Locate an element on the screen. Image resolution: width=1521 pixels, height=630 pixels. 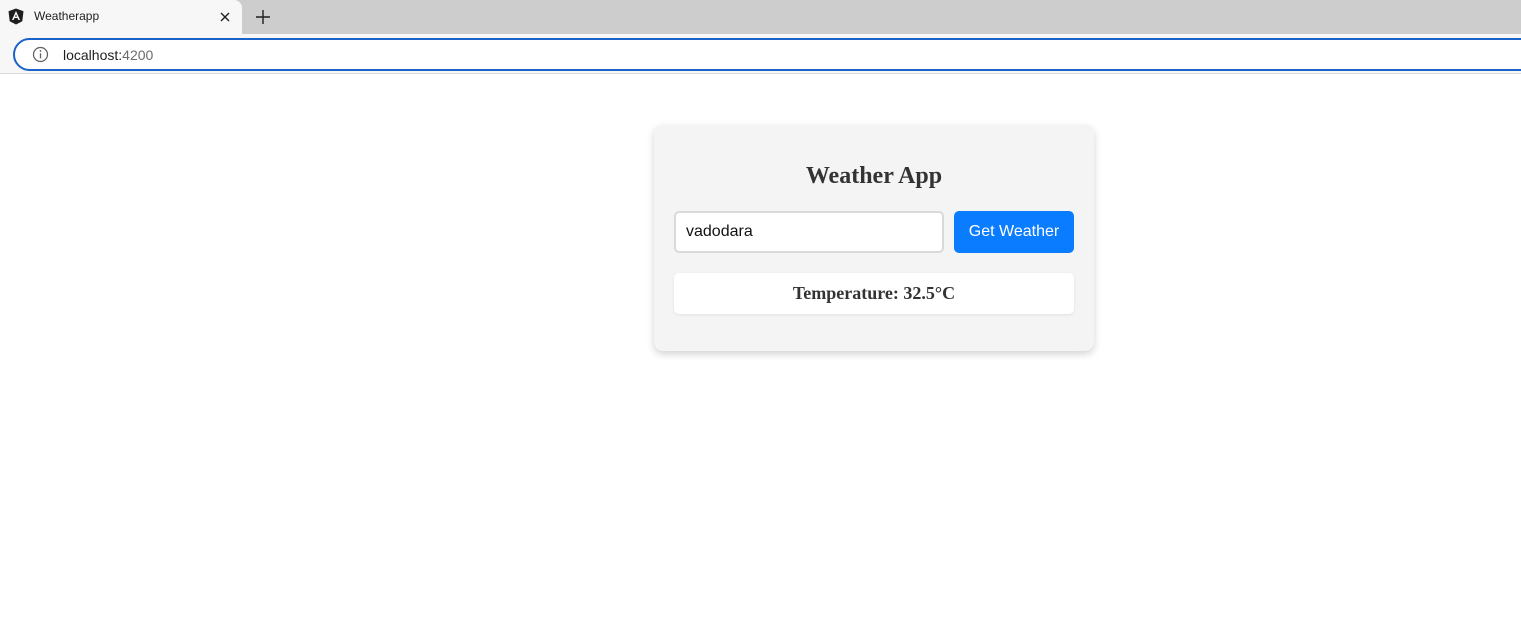
url-port: 4200 is located at coordinates (138, 55).